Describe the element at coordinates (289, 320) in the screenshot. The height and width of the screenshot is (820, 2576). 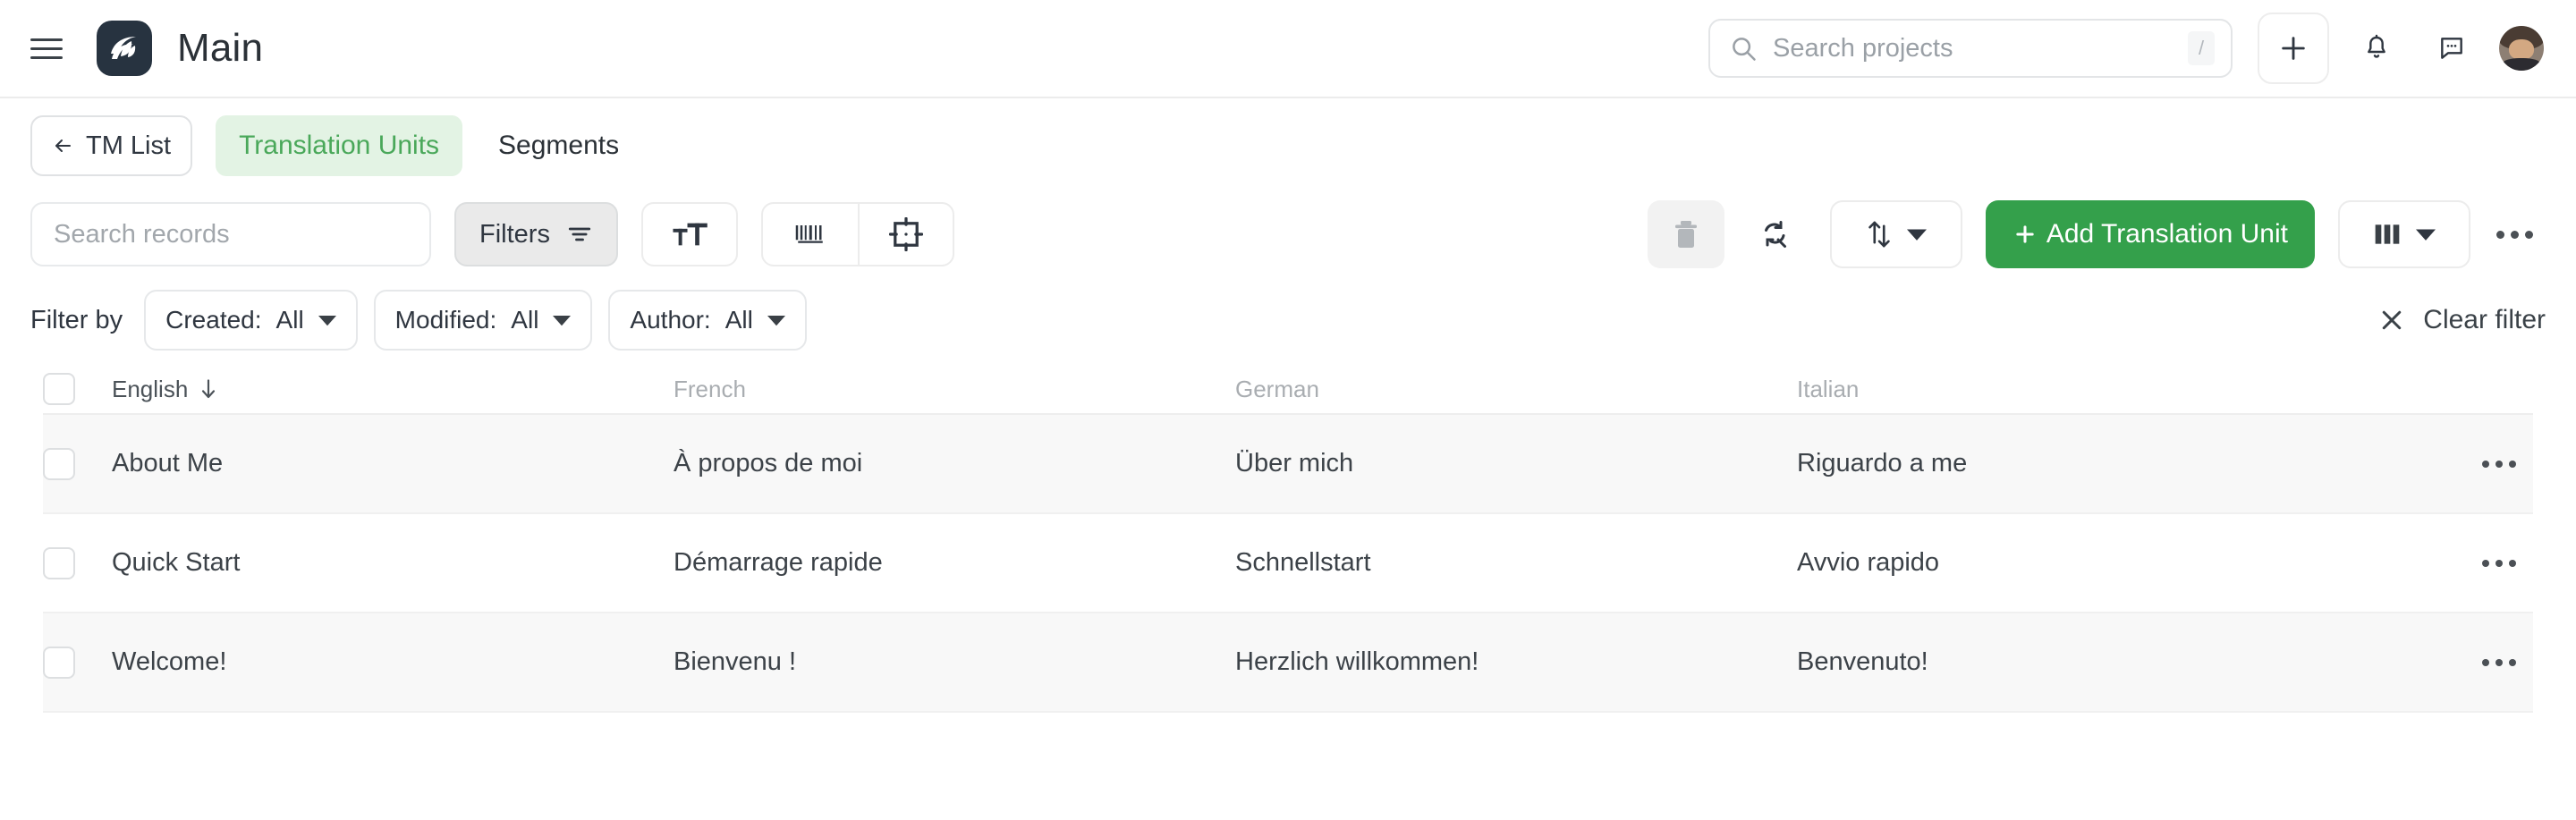
I see `filter-chip-created-value: All` at that location.